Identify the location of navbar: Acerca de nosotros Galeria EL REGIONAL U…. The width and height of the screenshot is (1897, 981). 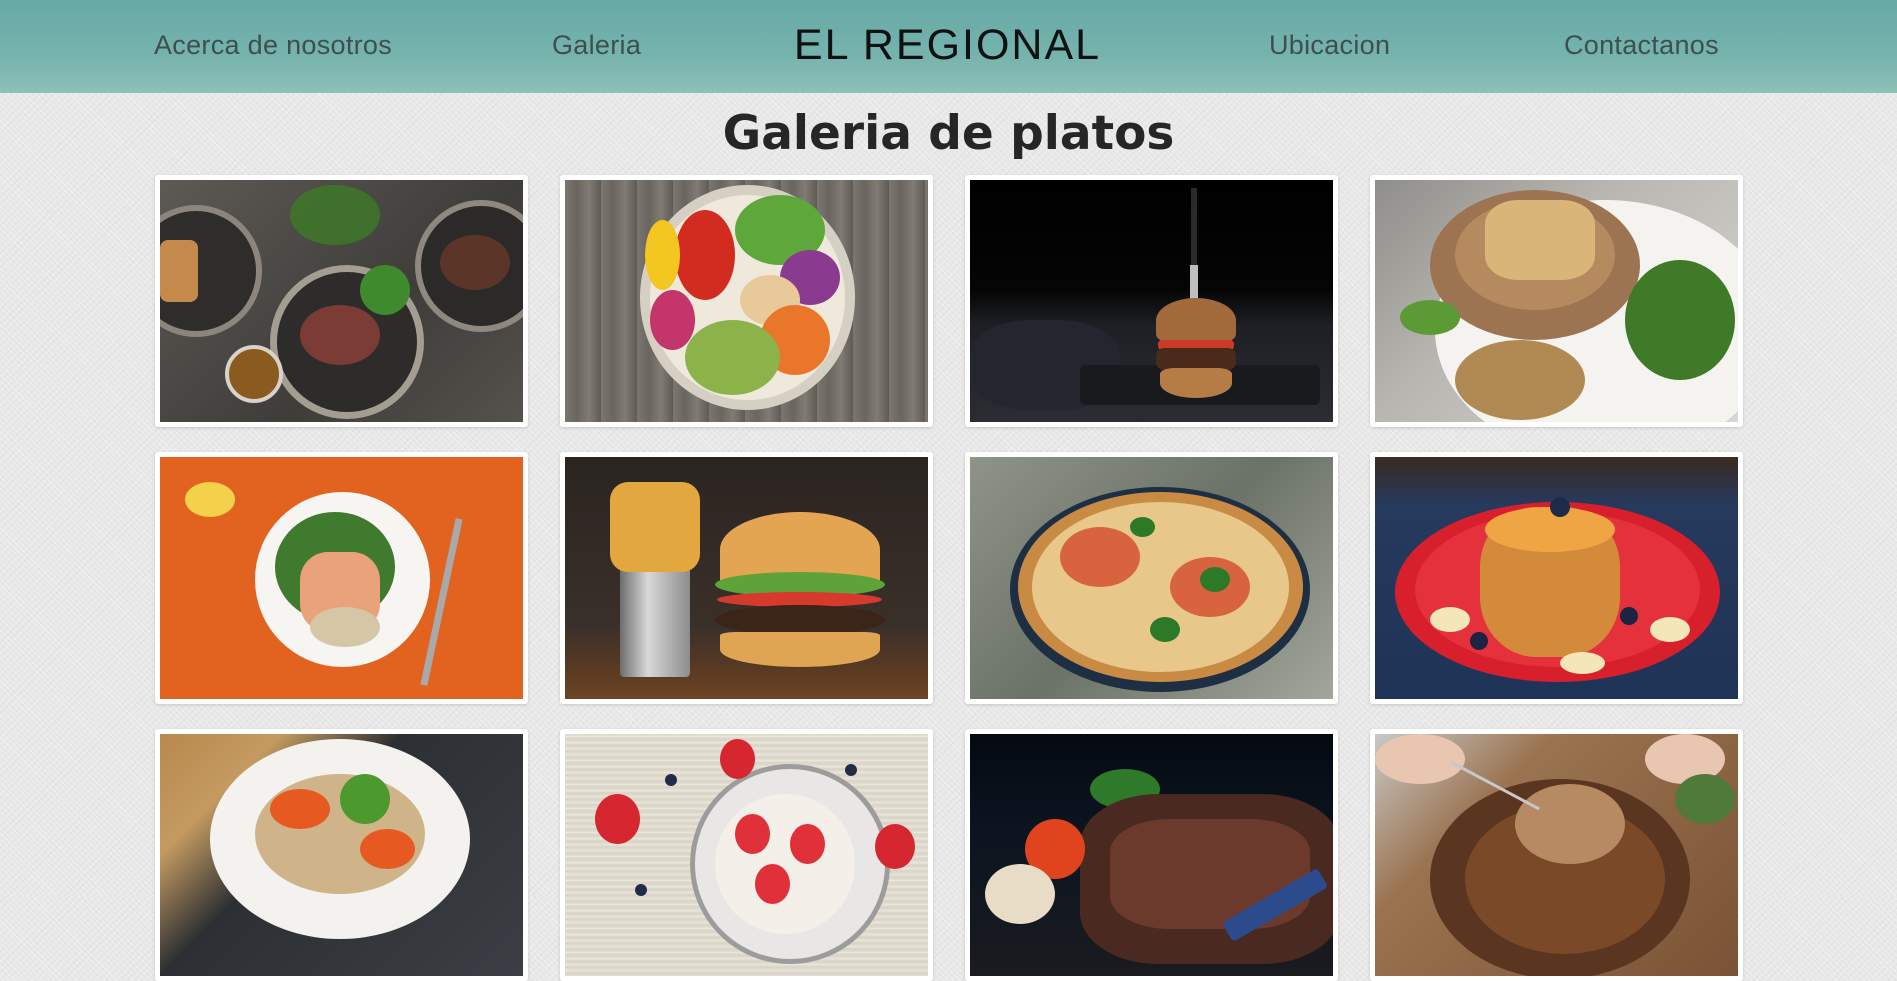
(948, 46).